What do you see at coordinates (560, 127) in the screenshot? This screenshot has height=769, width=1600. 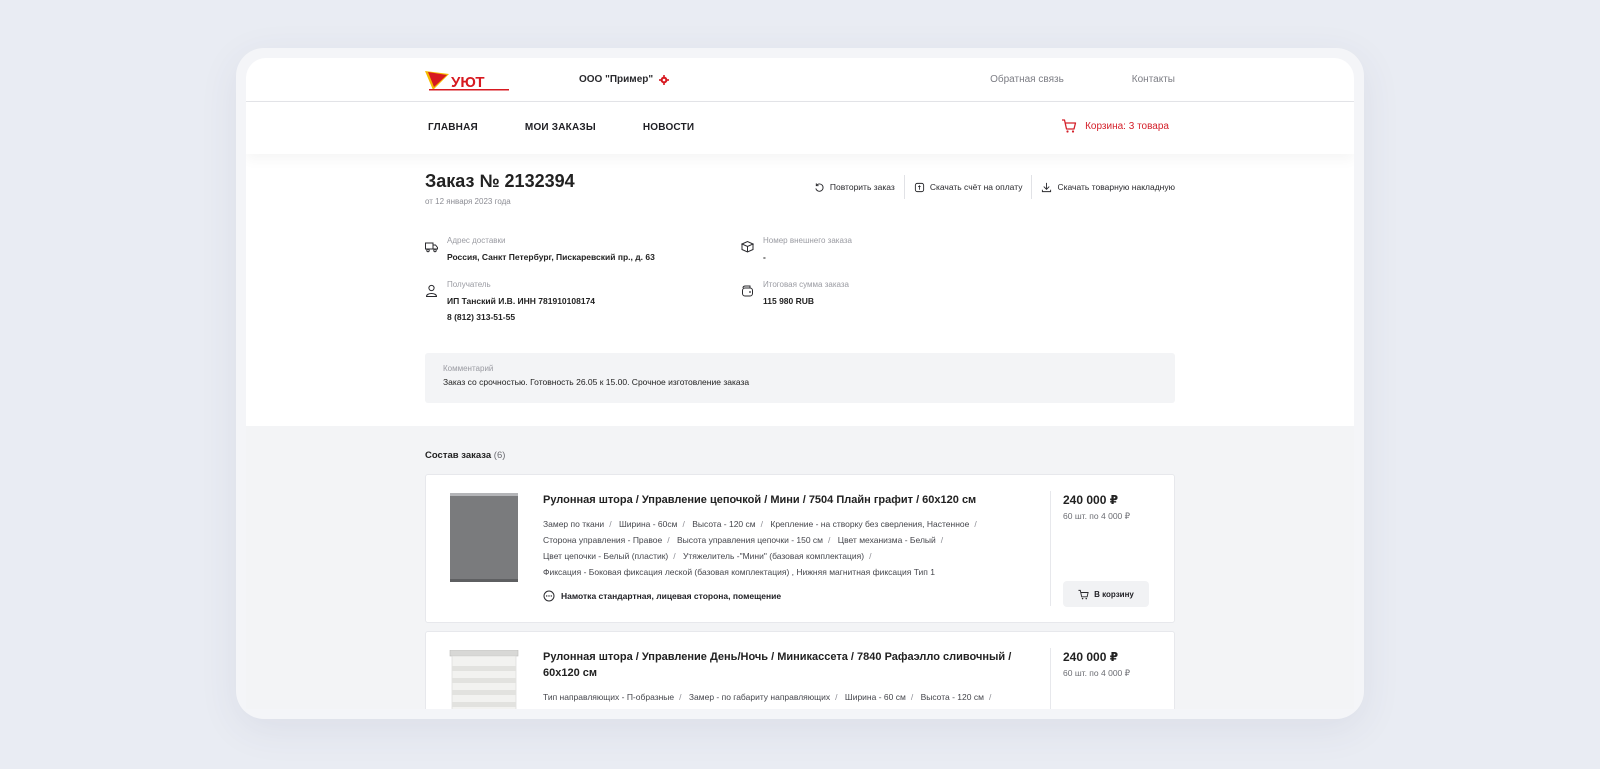 I see `nav-item-my-orders: МОИ ЗАКАЗЫ` at bounding box center [560, 127].